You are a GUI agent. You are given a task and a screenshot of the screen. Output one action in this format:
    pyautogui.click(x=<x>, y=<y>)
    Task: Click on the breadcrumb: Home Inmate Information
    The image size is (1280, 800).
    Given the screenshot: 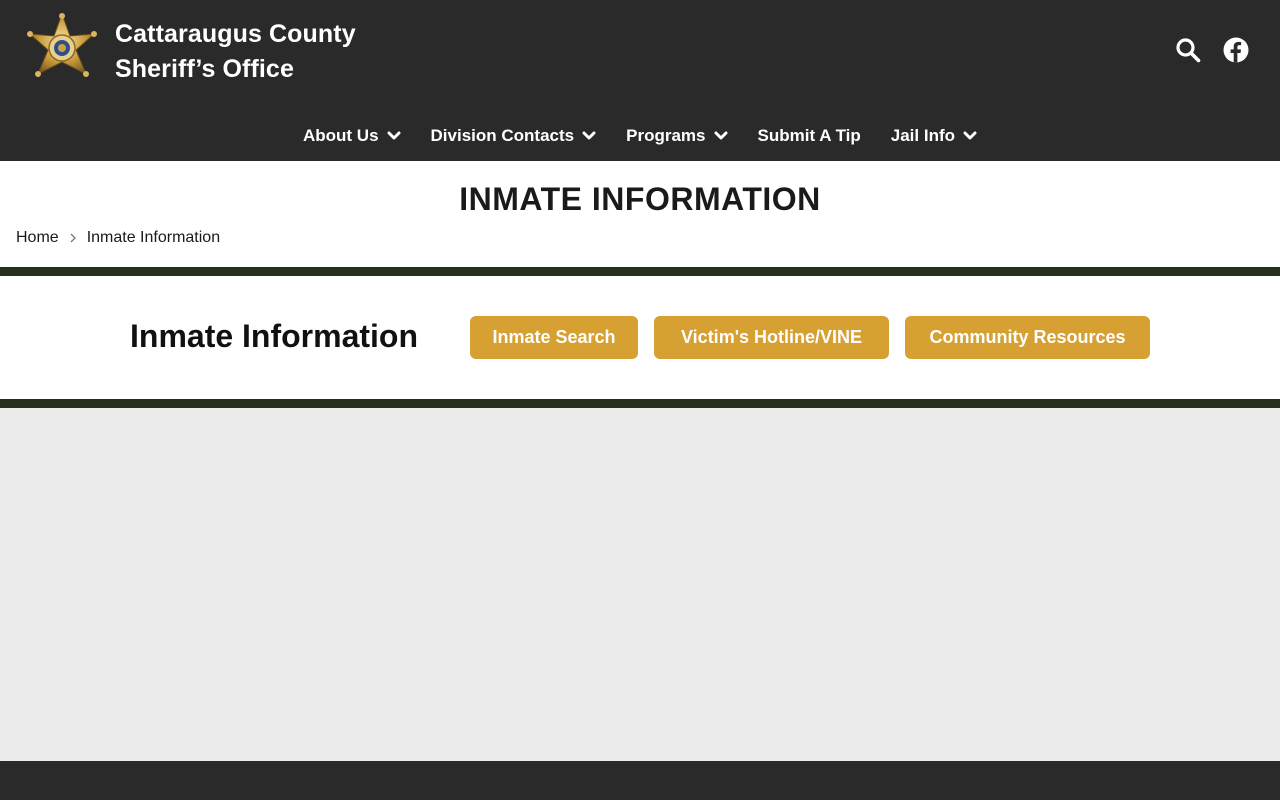 What is the action you would take?
    pyautogui.click(x=118, y=238)
    